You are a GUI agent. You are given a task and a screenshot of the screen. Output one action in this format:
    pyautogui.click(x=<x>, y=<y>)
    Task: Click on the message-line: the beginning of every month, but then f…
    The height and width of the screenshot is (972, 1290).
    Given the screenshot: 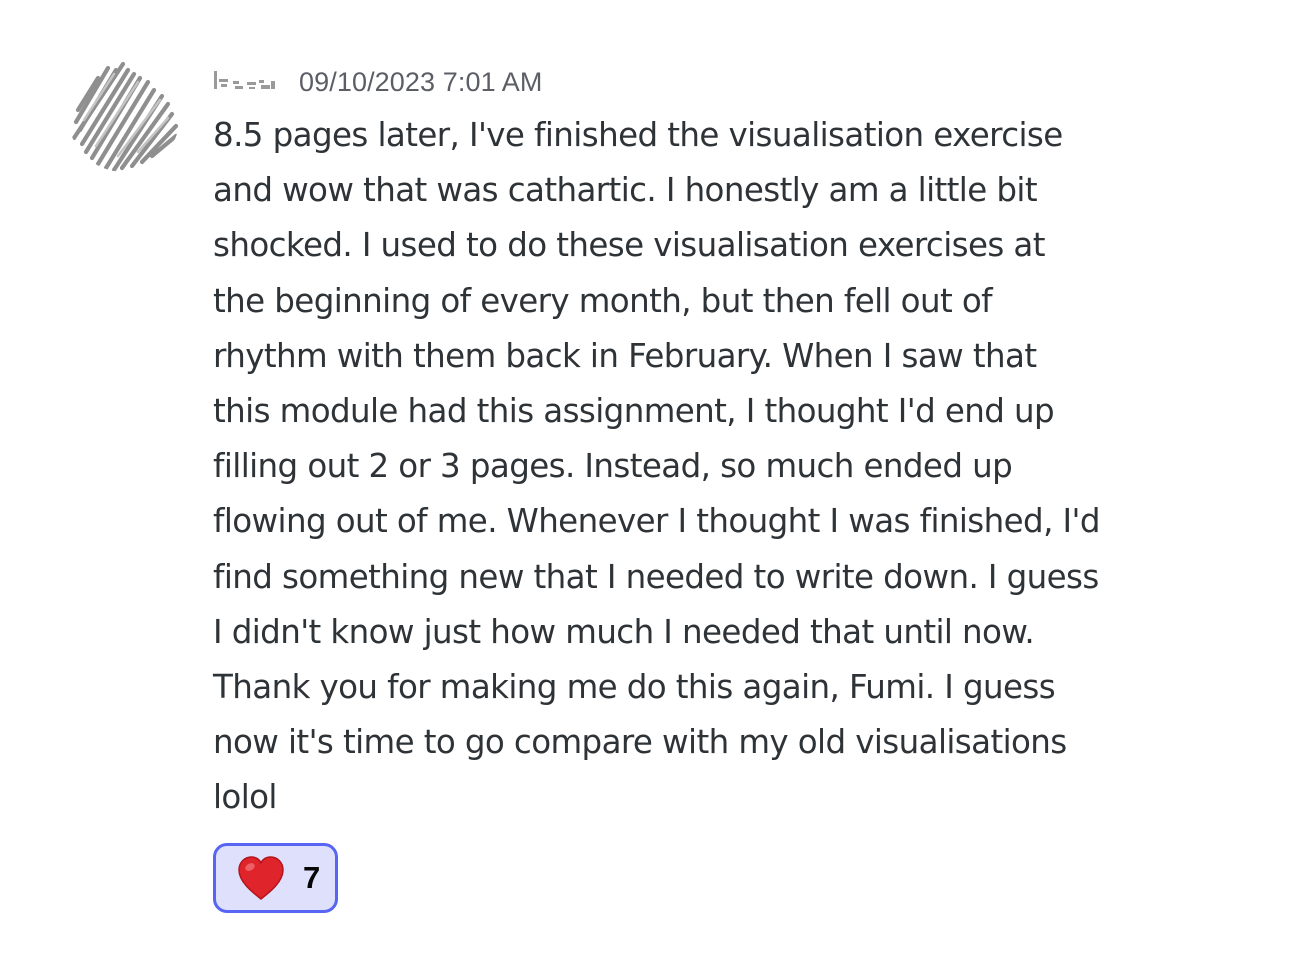 What is the action you would take?
    pyautogui.click(x=603, y=300)
    